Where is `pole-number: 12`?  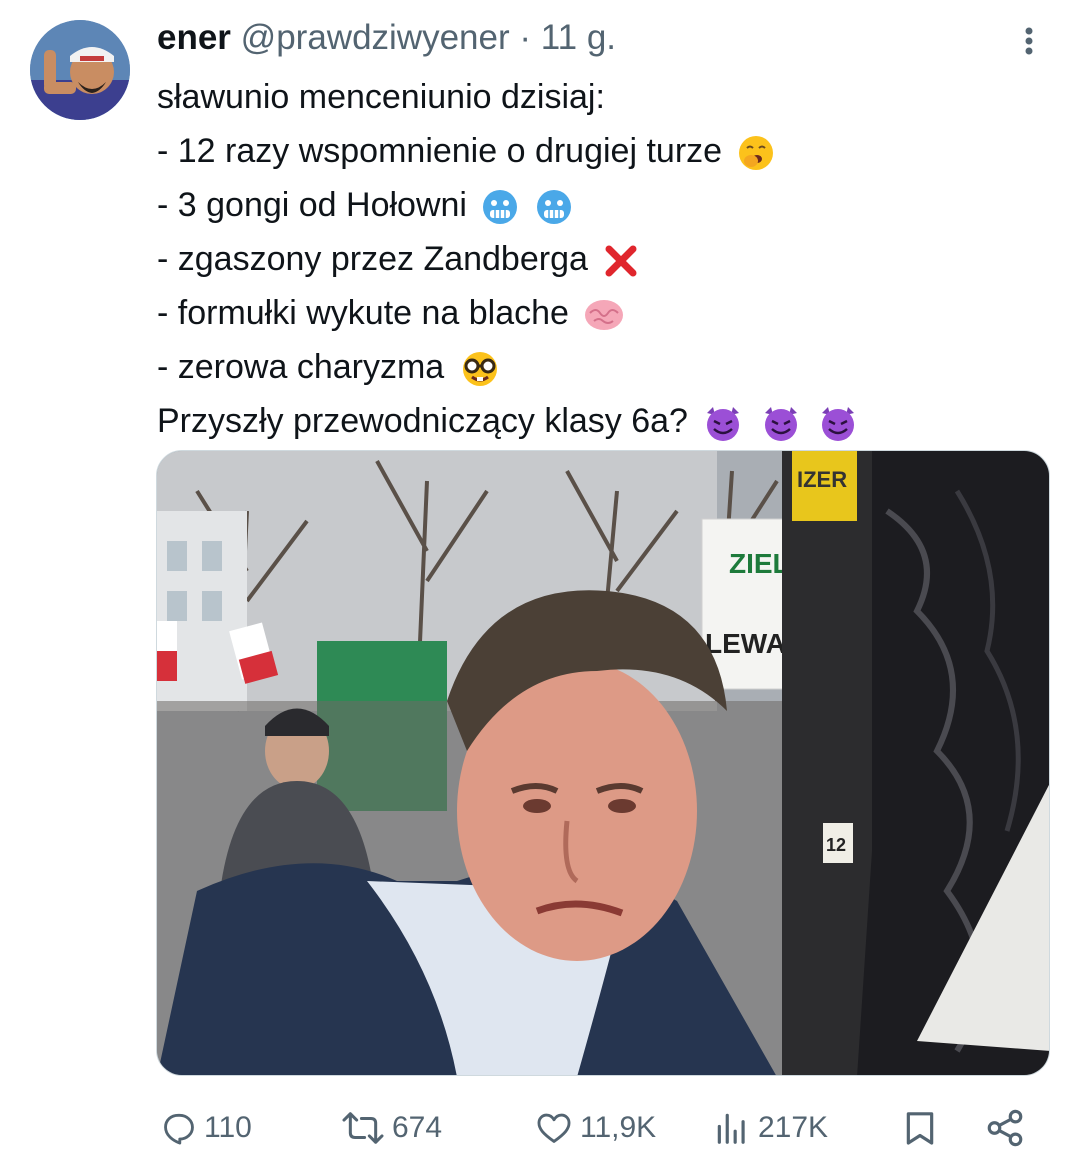
pole-number: 12 is located at coordinates (836, 845).